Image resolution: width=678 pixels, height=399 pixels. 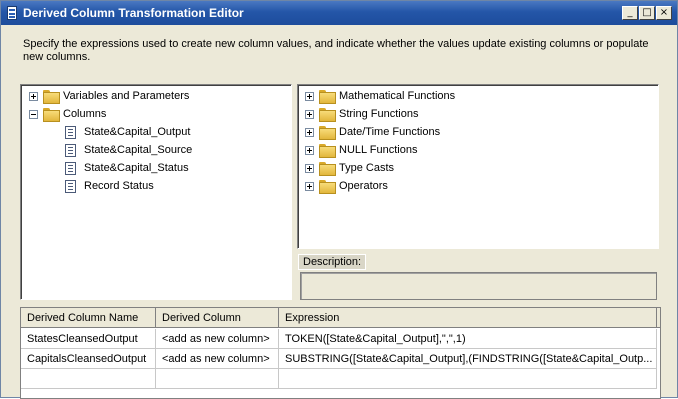 What do you see at coordinates (397, 96) in the screenshot?
I see `tree-label: Mathematical Functions` at bounding box center [397, 96].